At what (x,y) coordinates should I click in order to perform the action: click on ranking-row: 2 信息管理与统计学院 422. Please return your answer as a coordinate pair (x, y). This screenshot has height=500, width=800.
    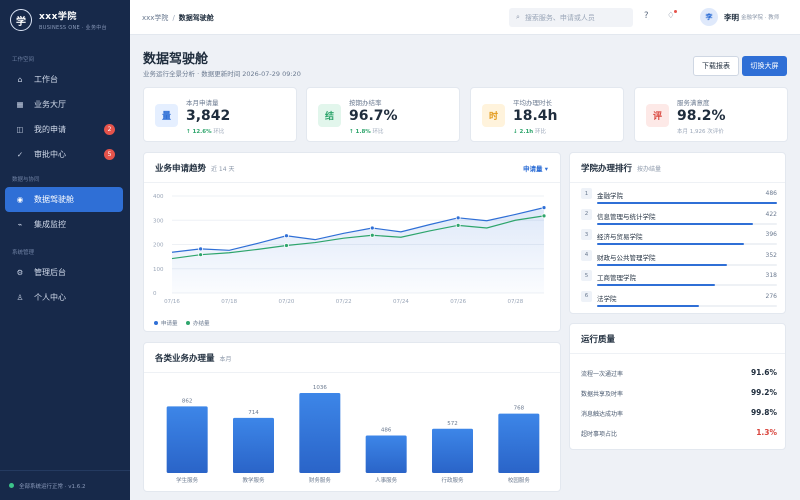
    Looking at the image, I should click on (679, 218).